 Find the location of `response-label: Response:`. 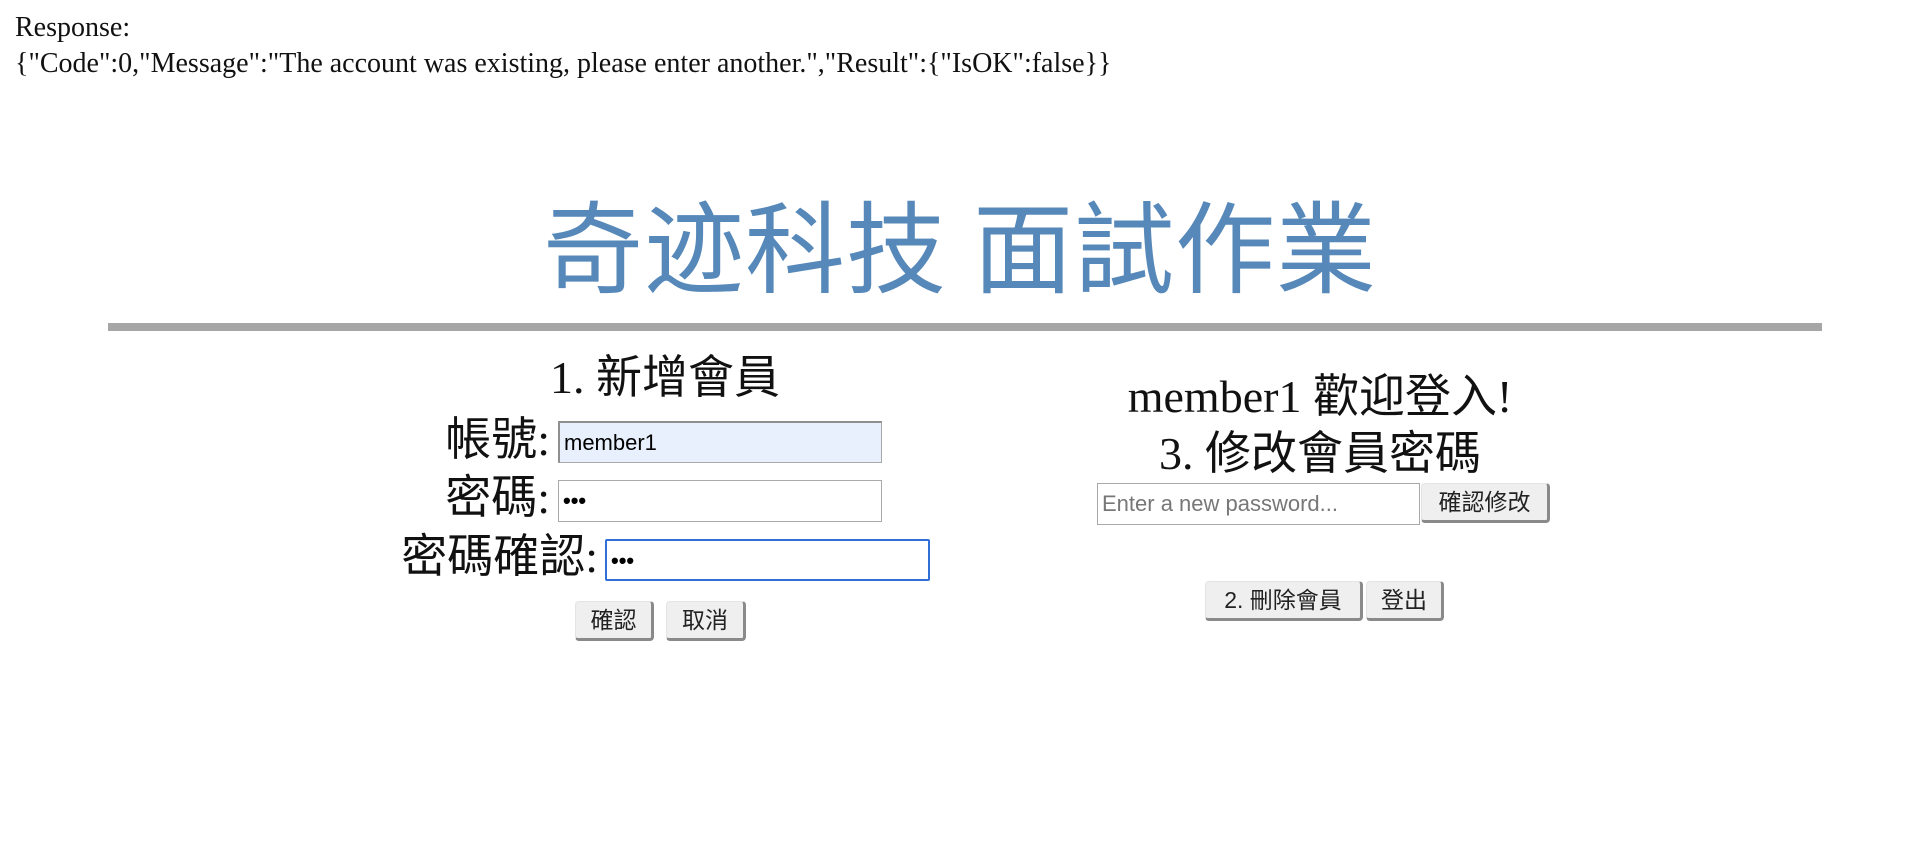

response-label: Response: is located at coordinates (73, 27).